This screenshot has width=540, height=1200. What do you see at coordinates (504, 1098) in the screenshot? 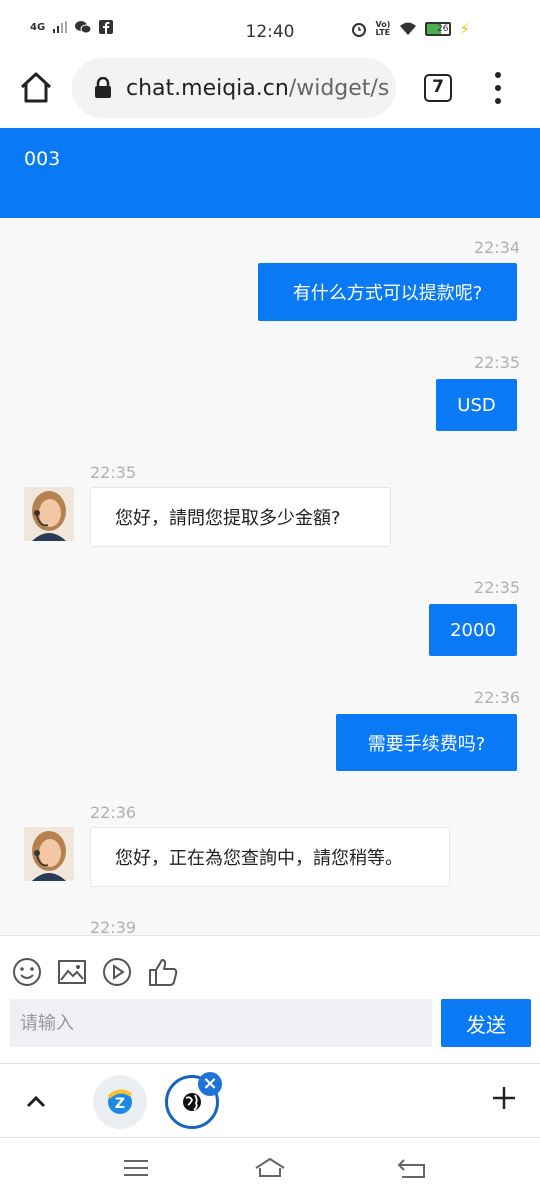
I see `new-tab-plus-icon` at bounding box center [504, 1098].